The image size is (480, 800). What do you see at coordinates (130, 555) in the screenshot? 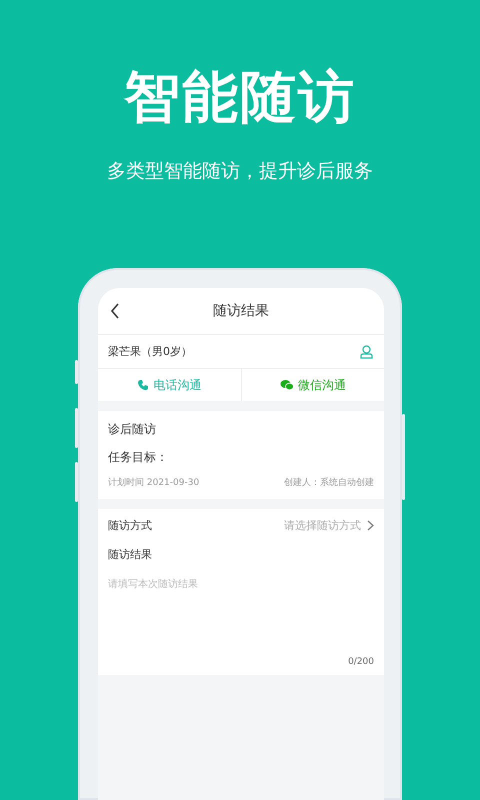
I see `result-label: 随访结果` at bounding box center [130, 555].